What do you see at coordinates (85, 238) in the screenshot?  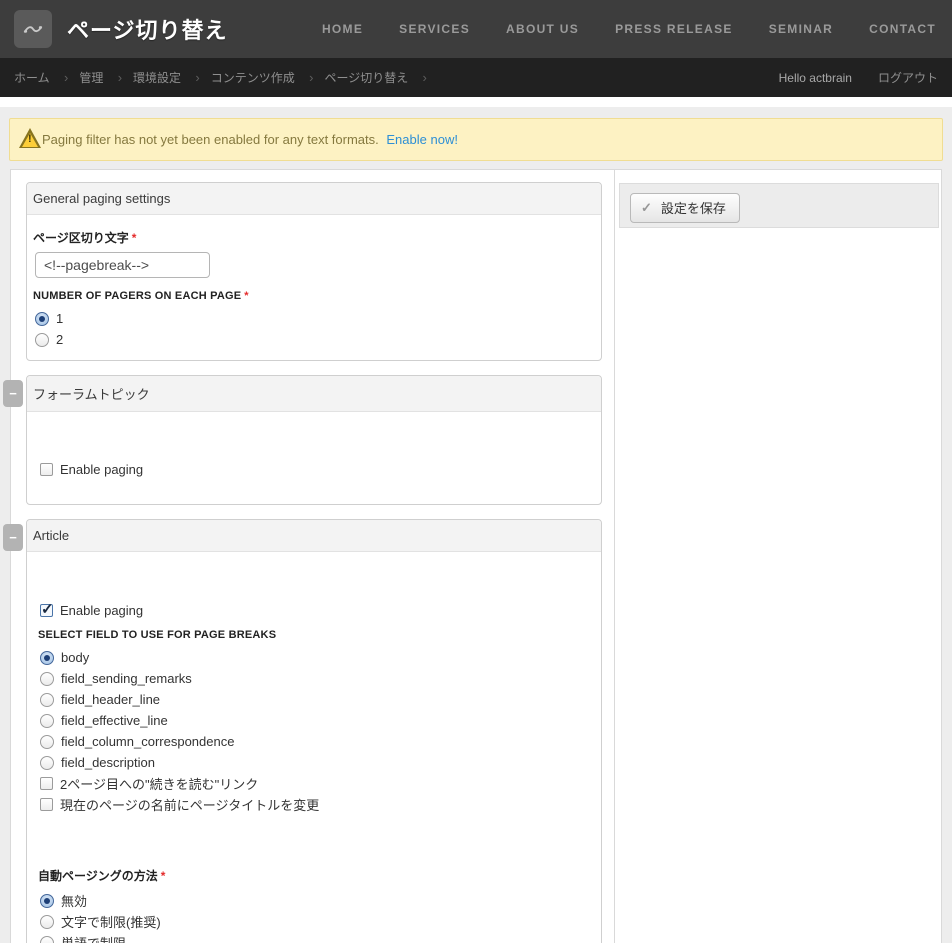 I see `separator-label: ページ区切り文字 *` at bounding box center [85, 238].